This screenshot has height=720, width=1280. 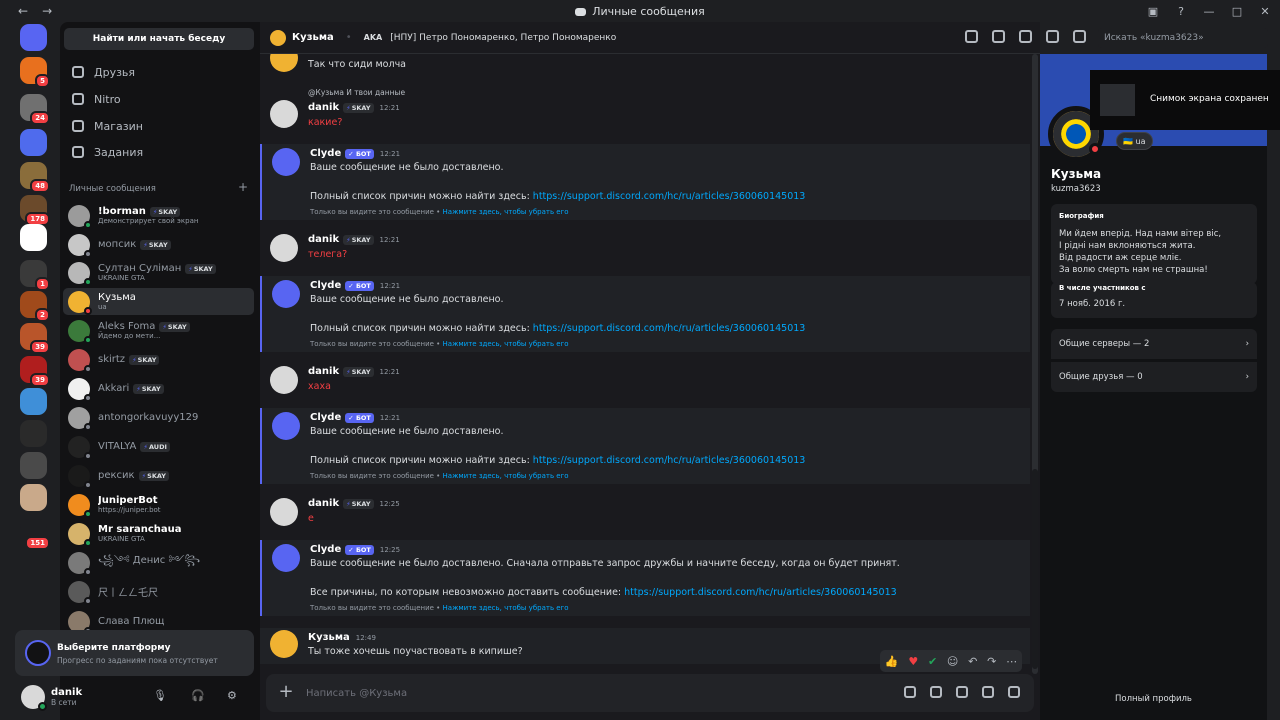 I want to click on more-options-icon: ⋯, so click(x=1011, y=661).